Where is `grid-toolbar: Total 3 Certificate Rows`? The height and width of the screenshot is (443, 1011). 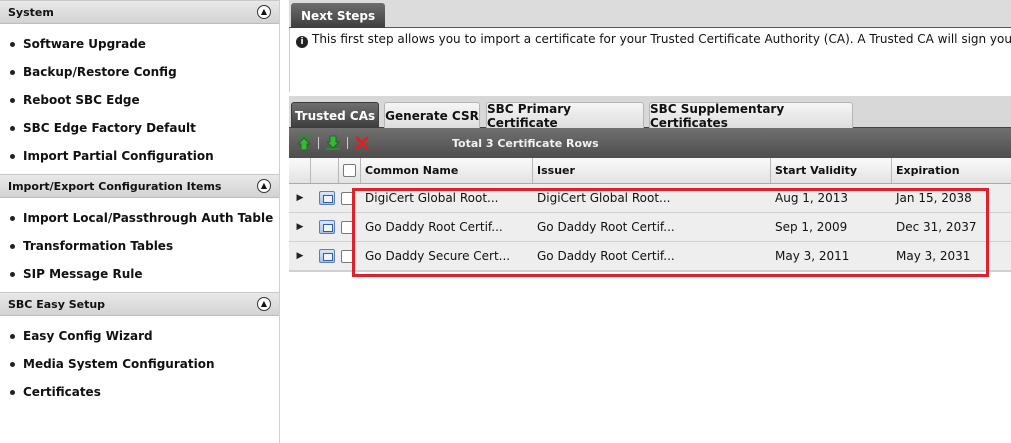 grid-toolbar: Total 3 Certificate Rows is located at coordinates (650, 143).